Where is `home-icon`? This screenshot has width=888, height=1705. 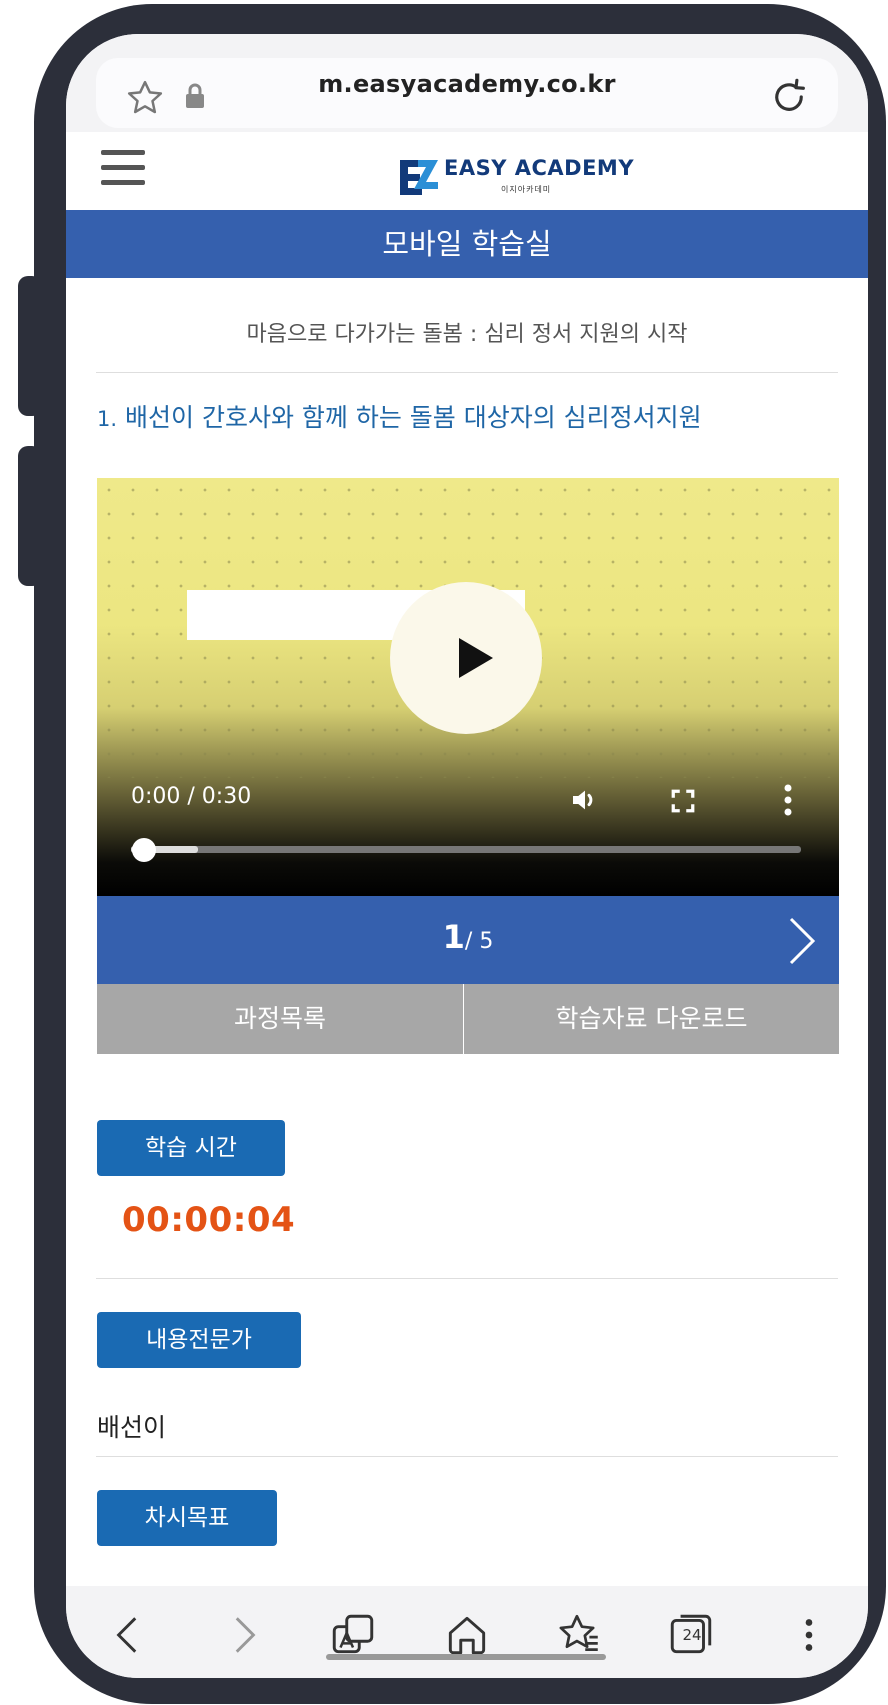
home-icon is located at coordinates (467, 1635).